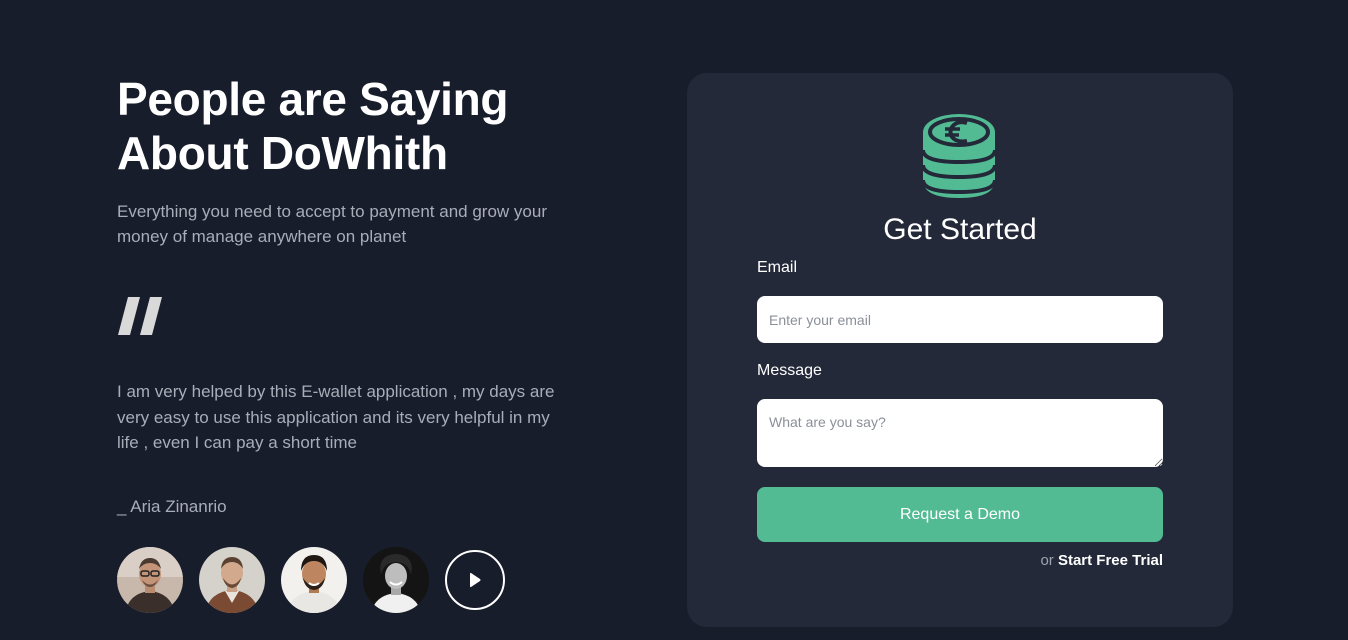 The width and height of the screenshot is (1348, 640). What do you see at coordinates (960, 229) in the screenshot?
I see `form-title: Get Started` at bounding box center [960, 229].